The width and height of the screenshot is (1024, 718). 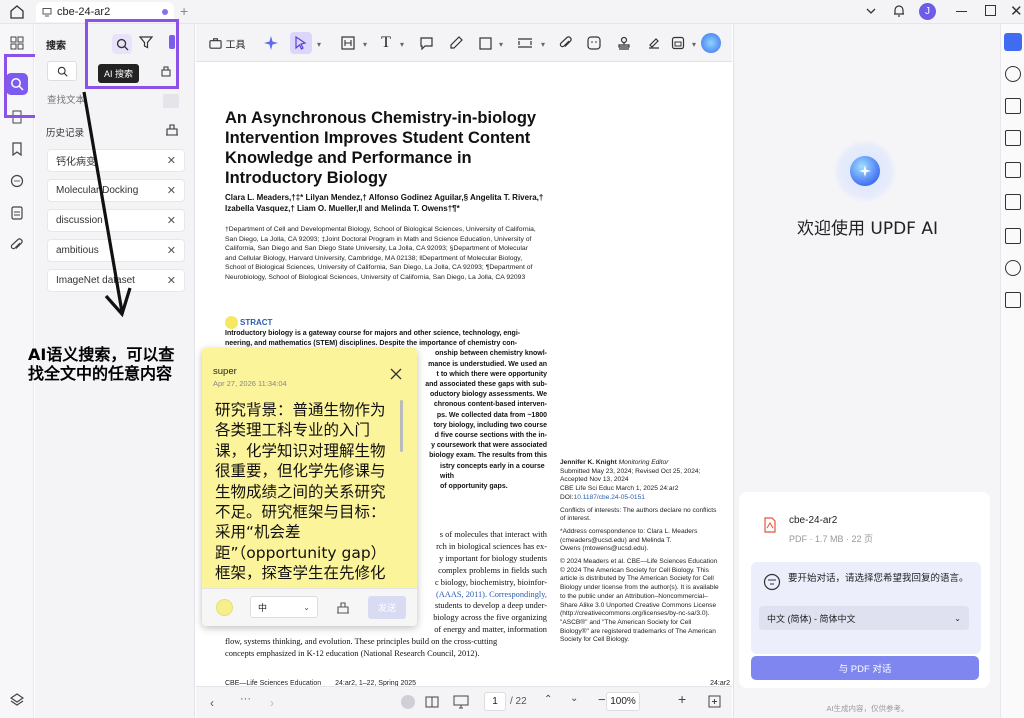 What do you see at coordinates (770, 525) in the screenshot?
I see `pdf-file-icon` at bounding box center [770, 525].